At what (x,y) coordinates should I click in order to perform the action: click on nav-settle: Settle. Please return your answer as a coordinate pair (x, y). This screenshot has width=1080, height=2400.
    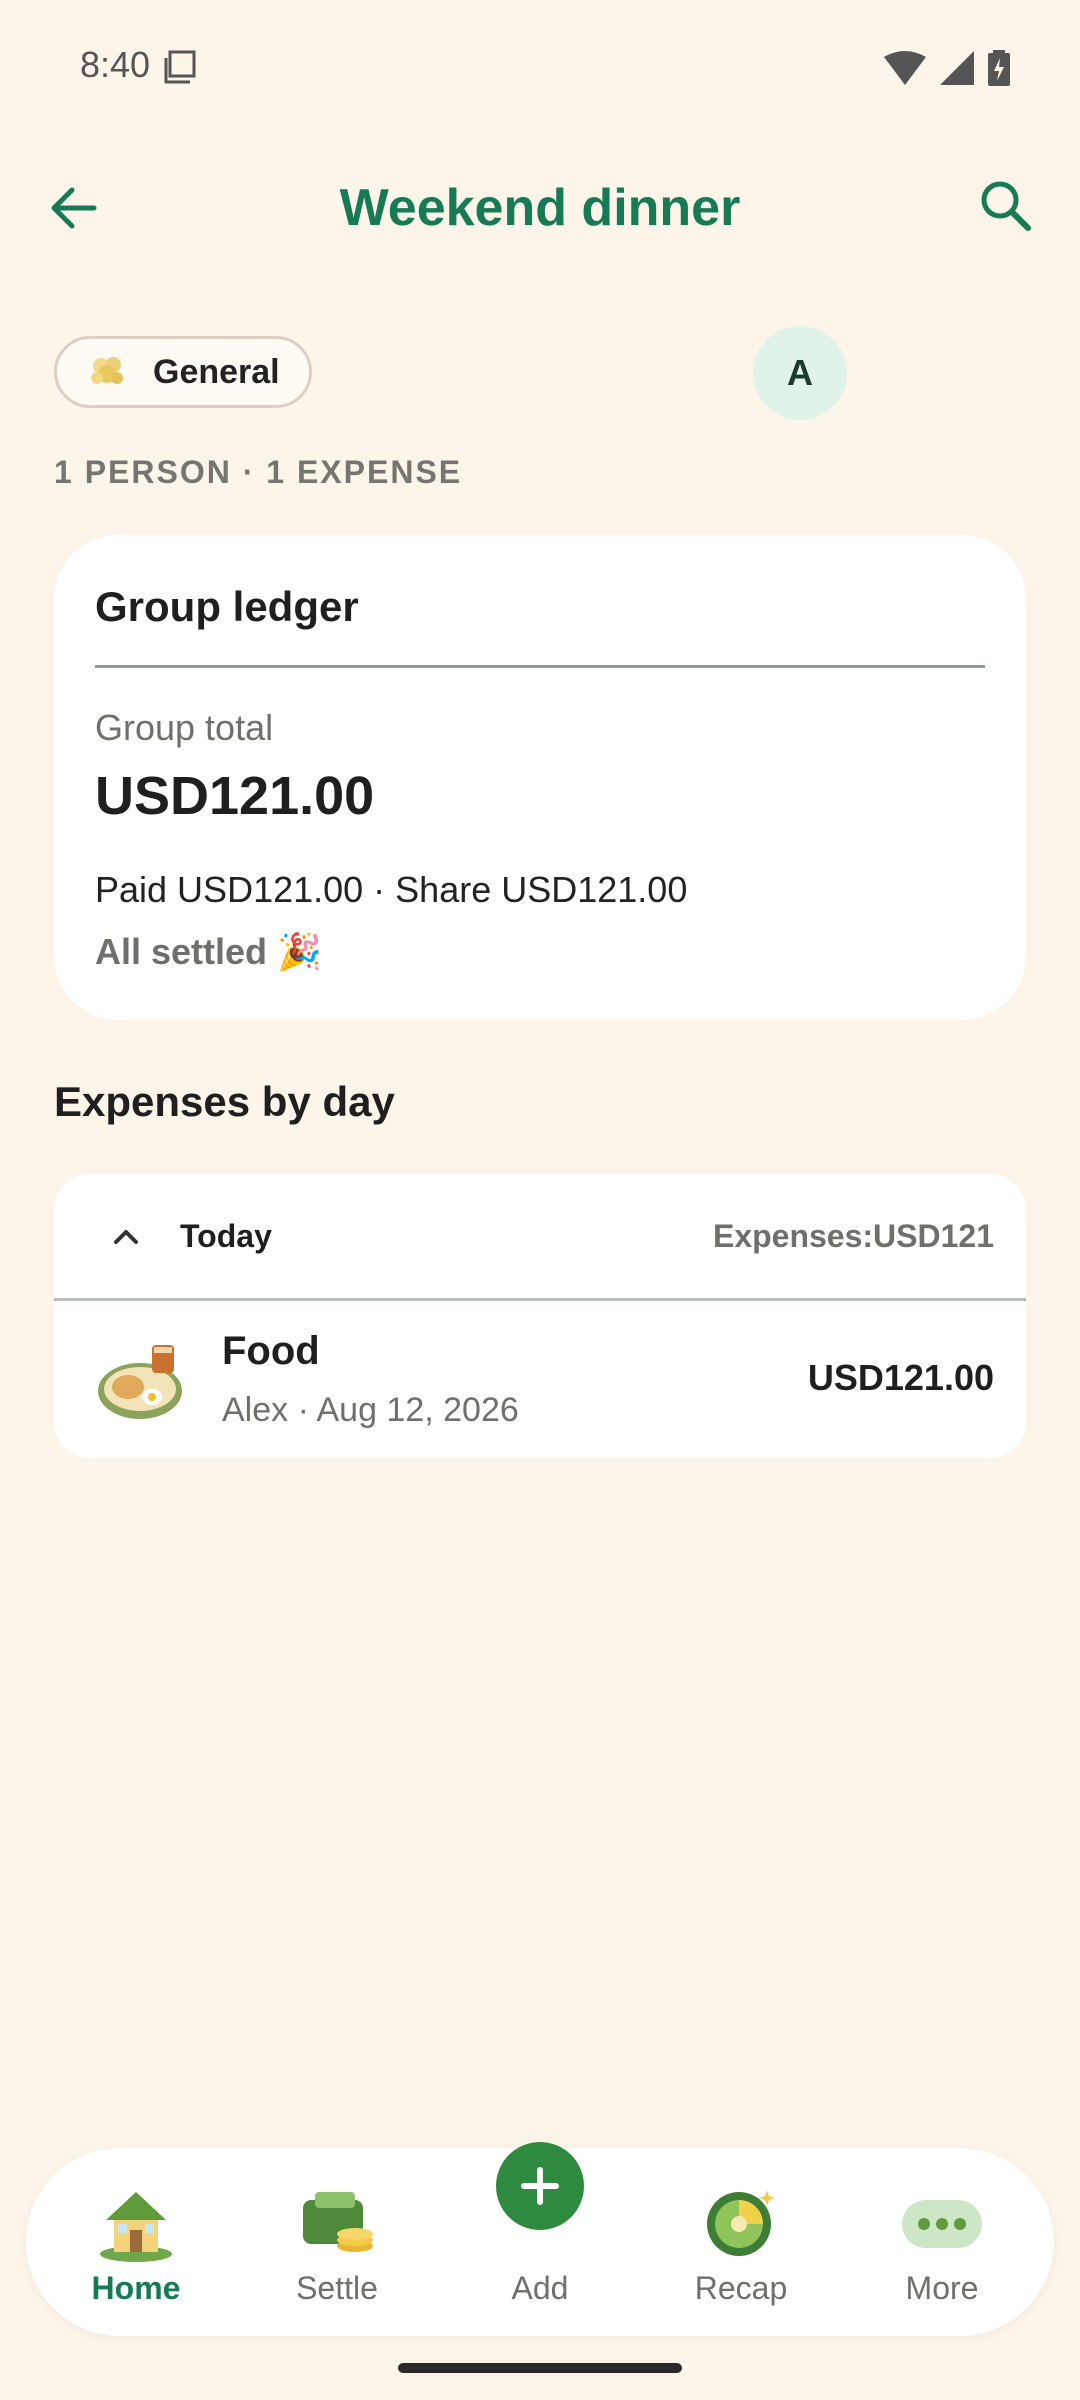
    Looking at the image, I should click on (337, 2242).